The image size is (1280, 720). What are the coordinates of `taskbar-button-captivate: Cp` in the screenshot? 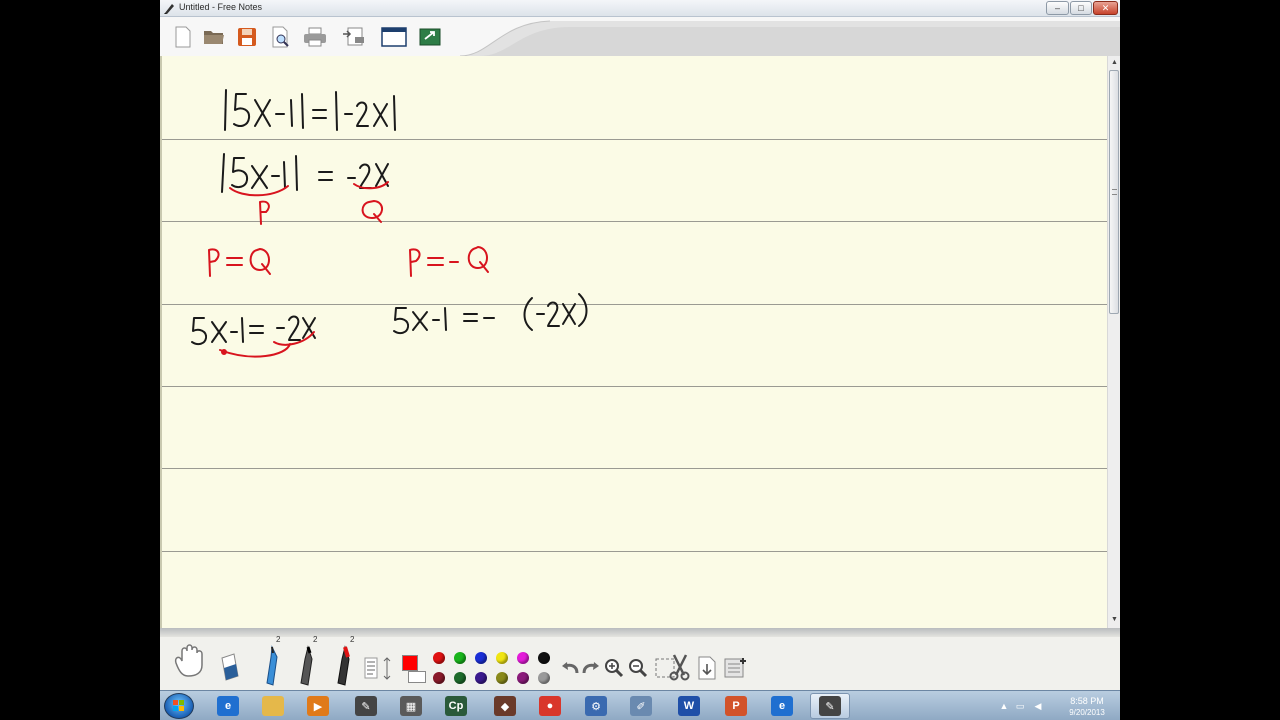 It's located at (456, 706).